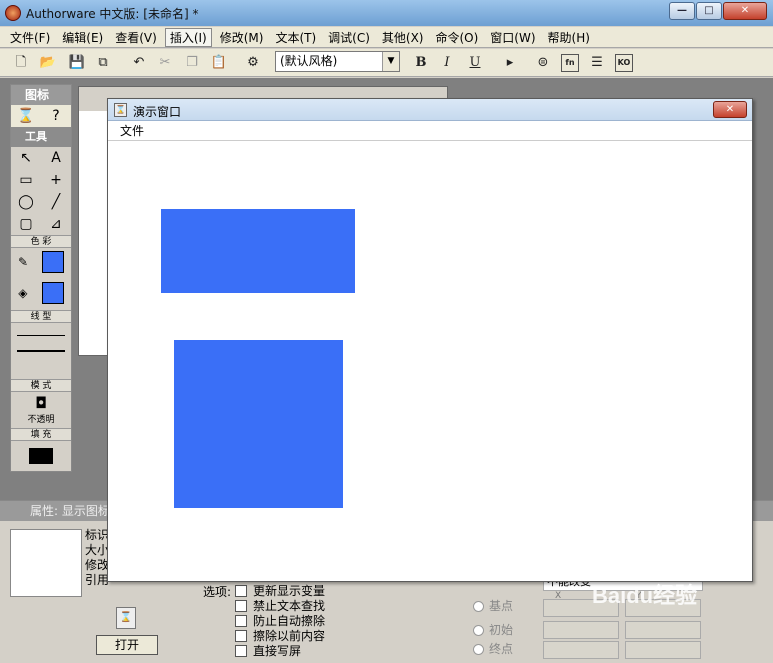 Image resolution: width=773 pixels, height=663 pixels. What do you see at coordinates (97, 550) in the screenshot?
I see `size-label: 大小` at bounding box center [97, 550].